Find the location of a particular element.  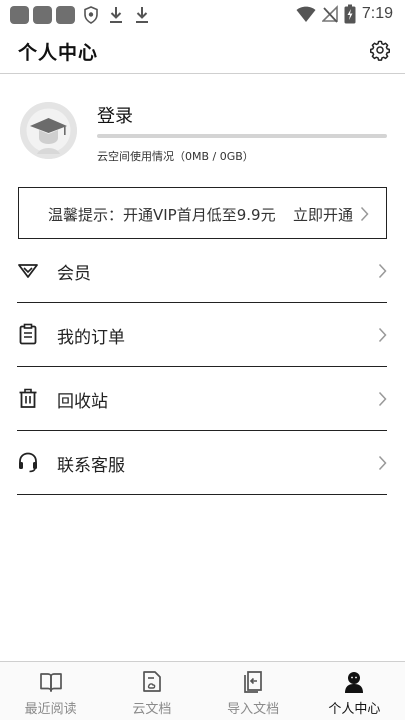

menu-item-customer-service: 联系客服 is located at coordinates (202, 463).